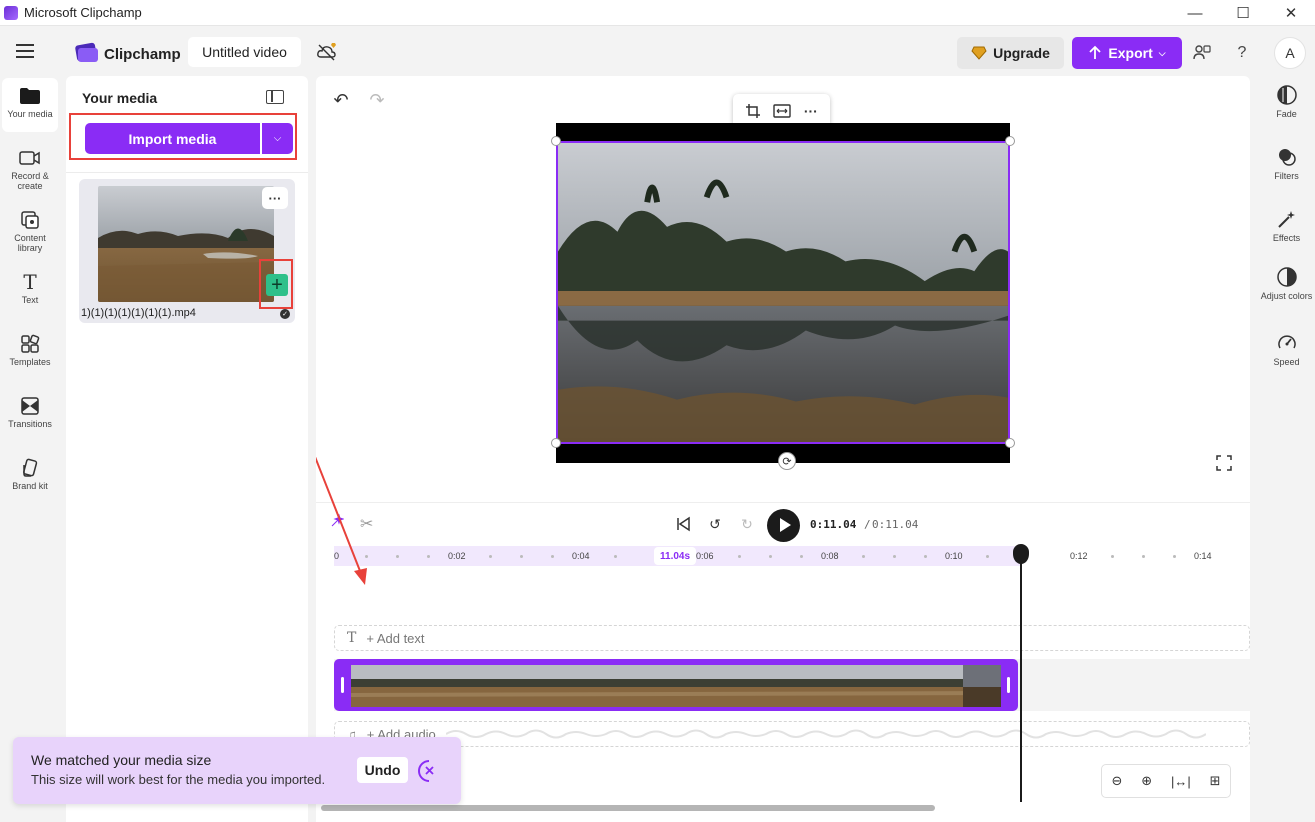  Describe the element at coordinates (30, 477) in the screenshot. I see `nav-brand-kit: Brand kit` at that location.